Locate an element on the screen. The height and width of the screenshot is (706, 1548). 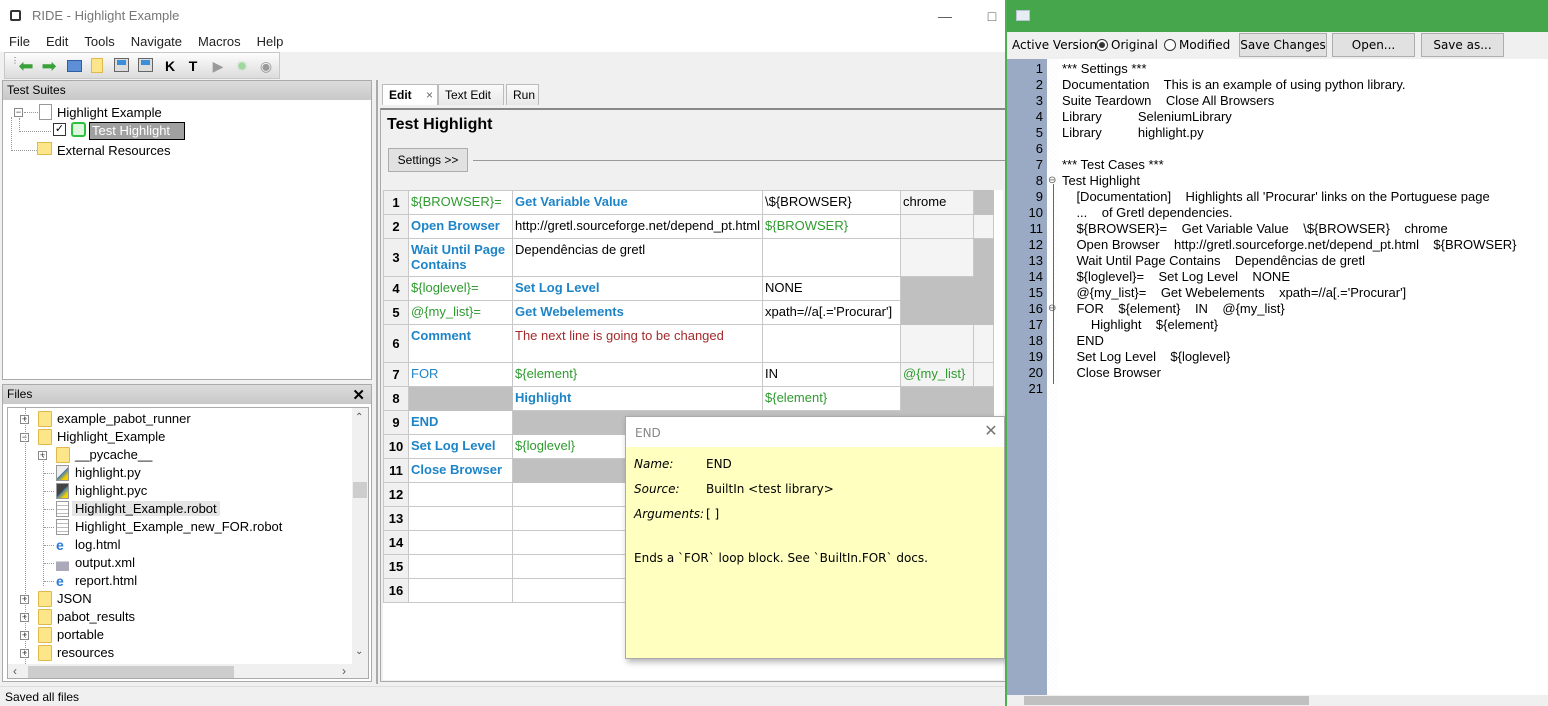
grid-cell: IN is located at coordinates (831, 374).